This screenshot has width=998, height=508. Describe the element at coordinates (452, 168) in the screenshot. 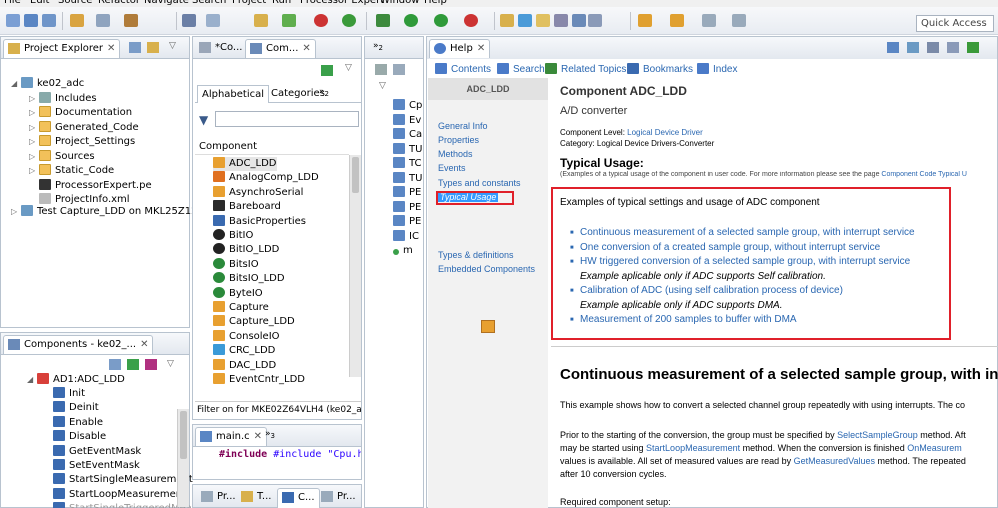

I see `help-nav-events: Events` at that location.